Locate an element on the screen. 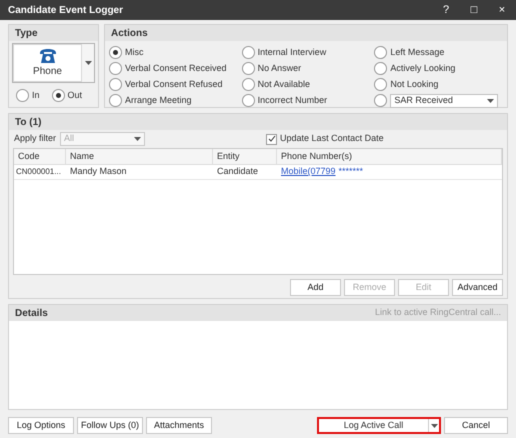  column-header: Code is located at coordinates (40, 156).